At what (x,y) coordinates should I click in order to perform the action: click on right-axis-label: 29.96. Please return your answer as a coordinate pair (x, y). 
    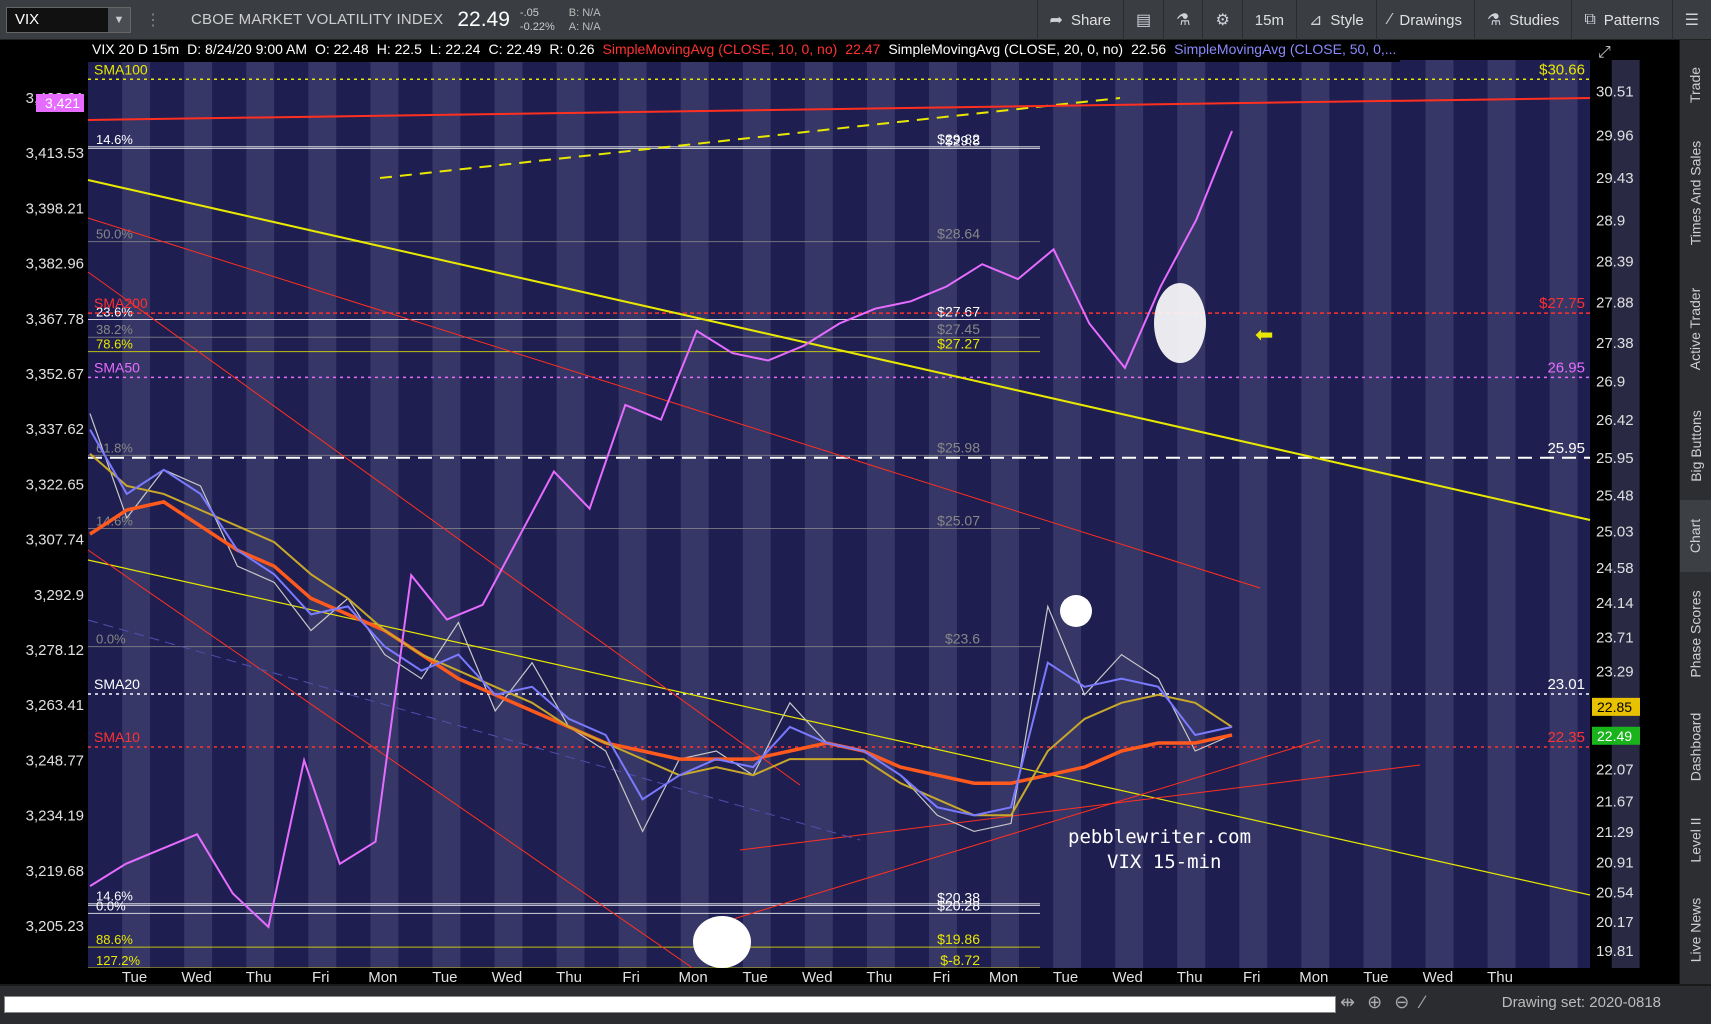
    Looking at the image, I should click on (1615, 136).